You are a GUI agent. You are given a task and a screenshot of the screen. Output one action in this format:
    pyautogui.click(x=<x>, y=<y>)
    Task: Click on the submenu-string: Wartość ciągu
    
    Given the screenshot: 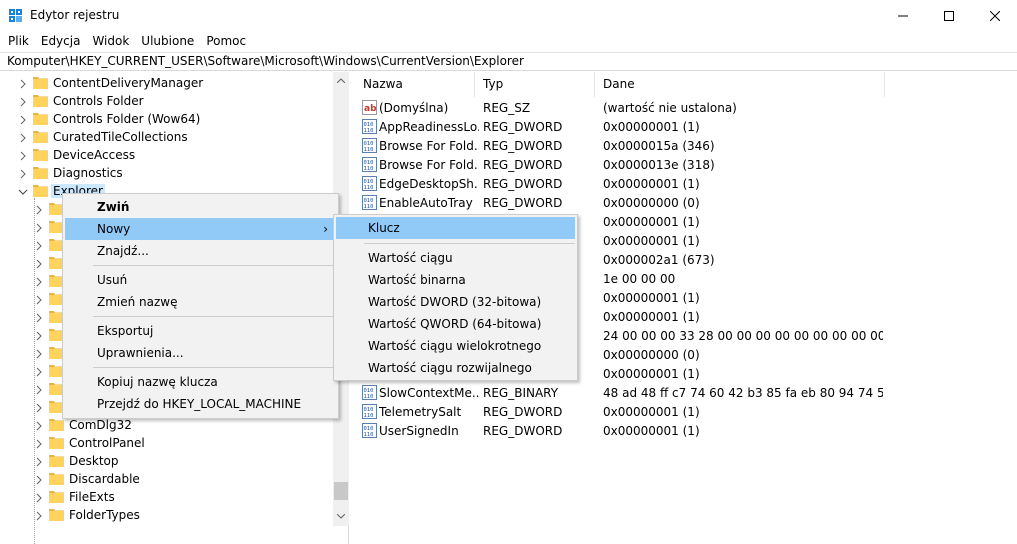 What is the action you would take?
    pyautogui.click(x=455, y=258)
    